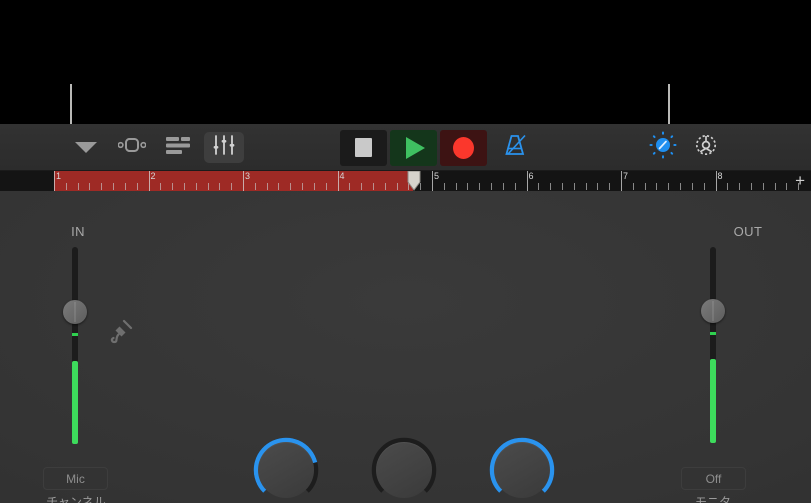  I want to click on ruler-tick-marks: 1 2 3 4 5 6 7 8, so click(405, 181).